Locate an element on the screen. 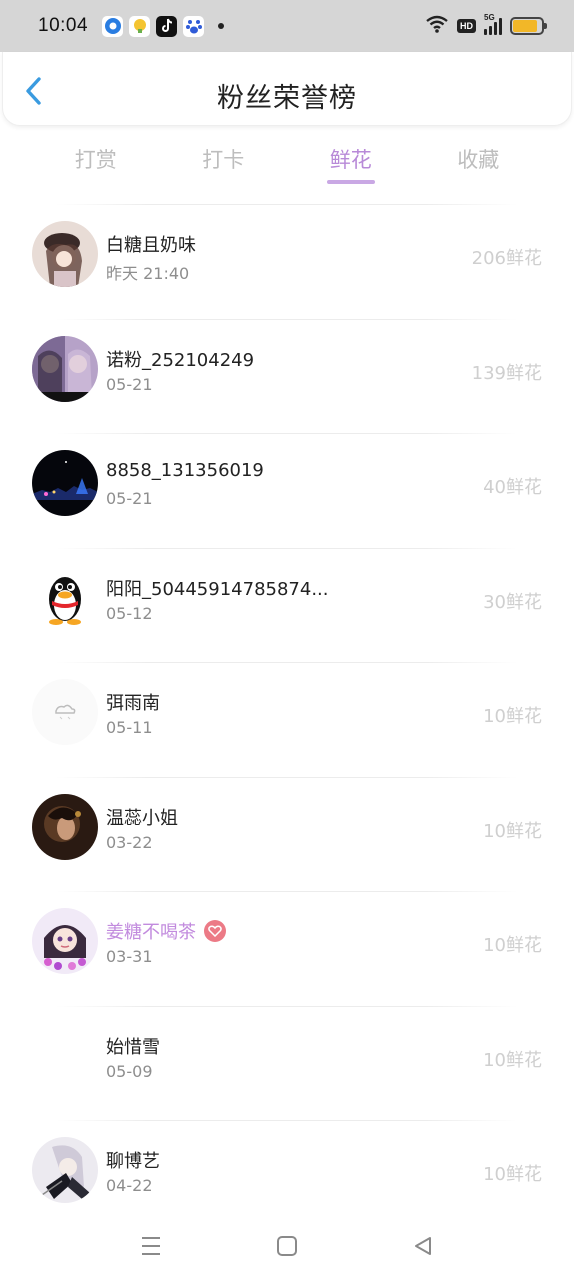  list-item: 8858_131356019 05-21 40鲜花 is located at coordinates (287, 484).